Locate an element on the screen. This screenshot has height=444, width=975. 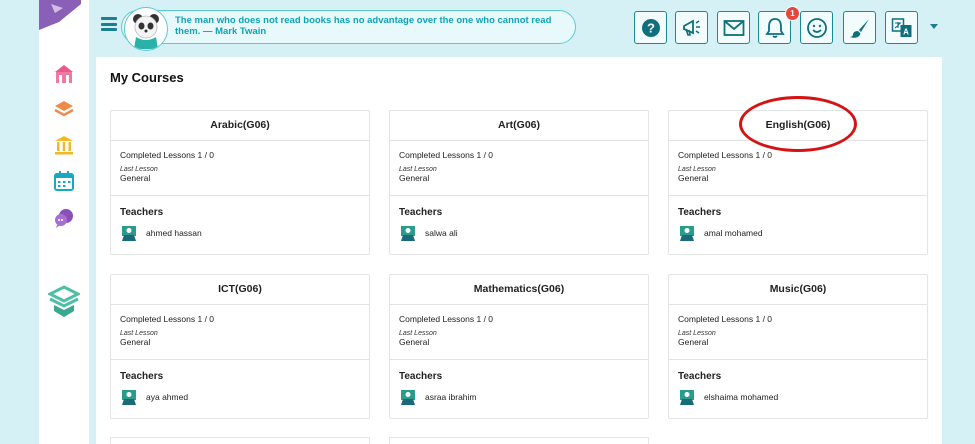
course-title: Music(G06) is located at coordinates (798, 290).